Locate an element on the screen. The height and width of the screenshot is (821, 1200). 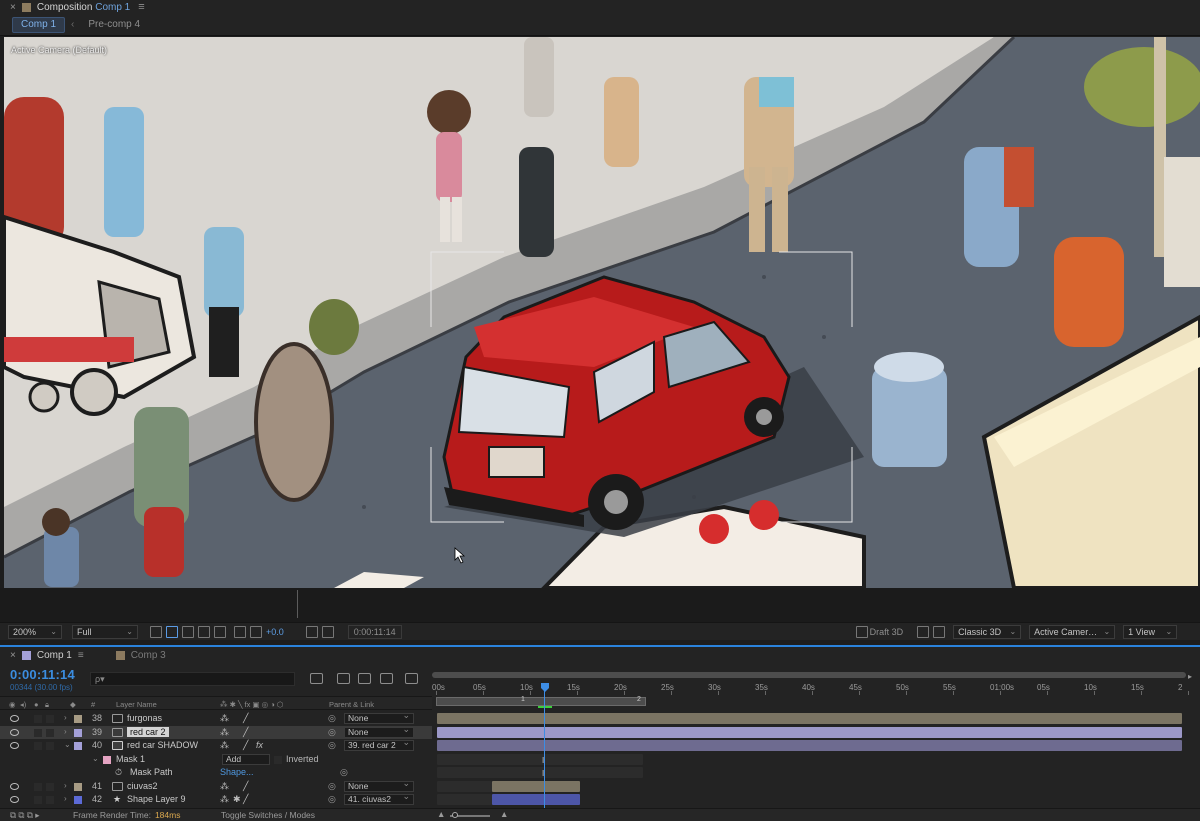
viewer-timecode: 0:00:11:14 is located at coordinates (374, 631).